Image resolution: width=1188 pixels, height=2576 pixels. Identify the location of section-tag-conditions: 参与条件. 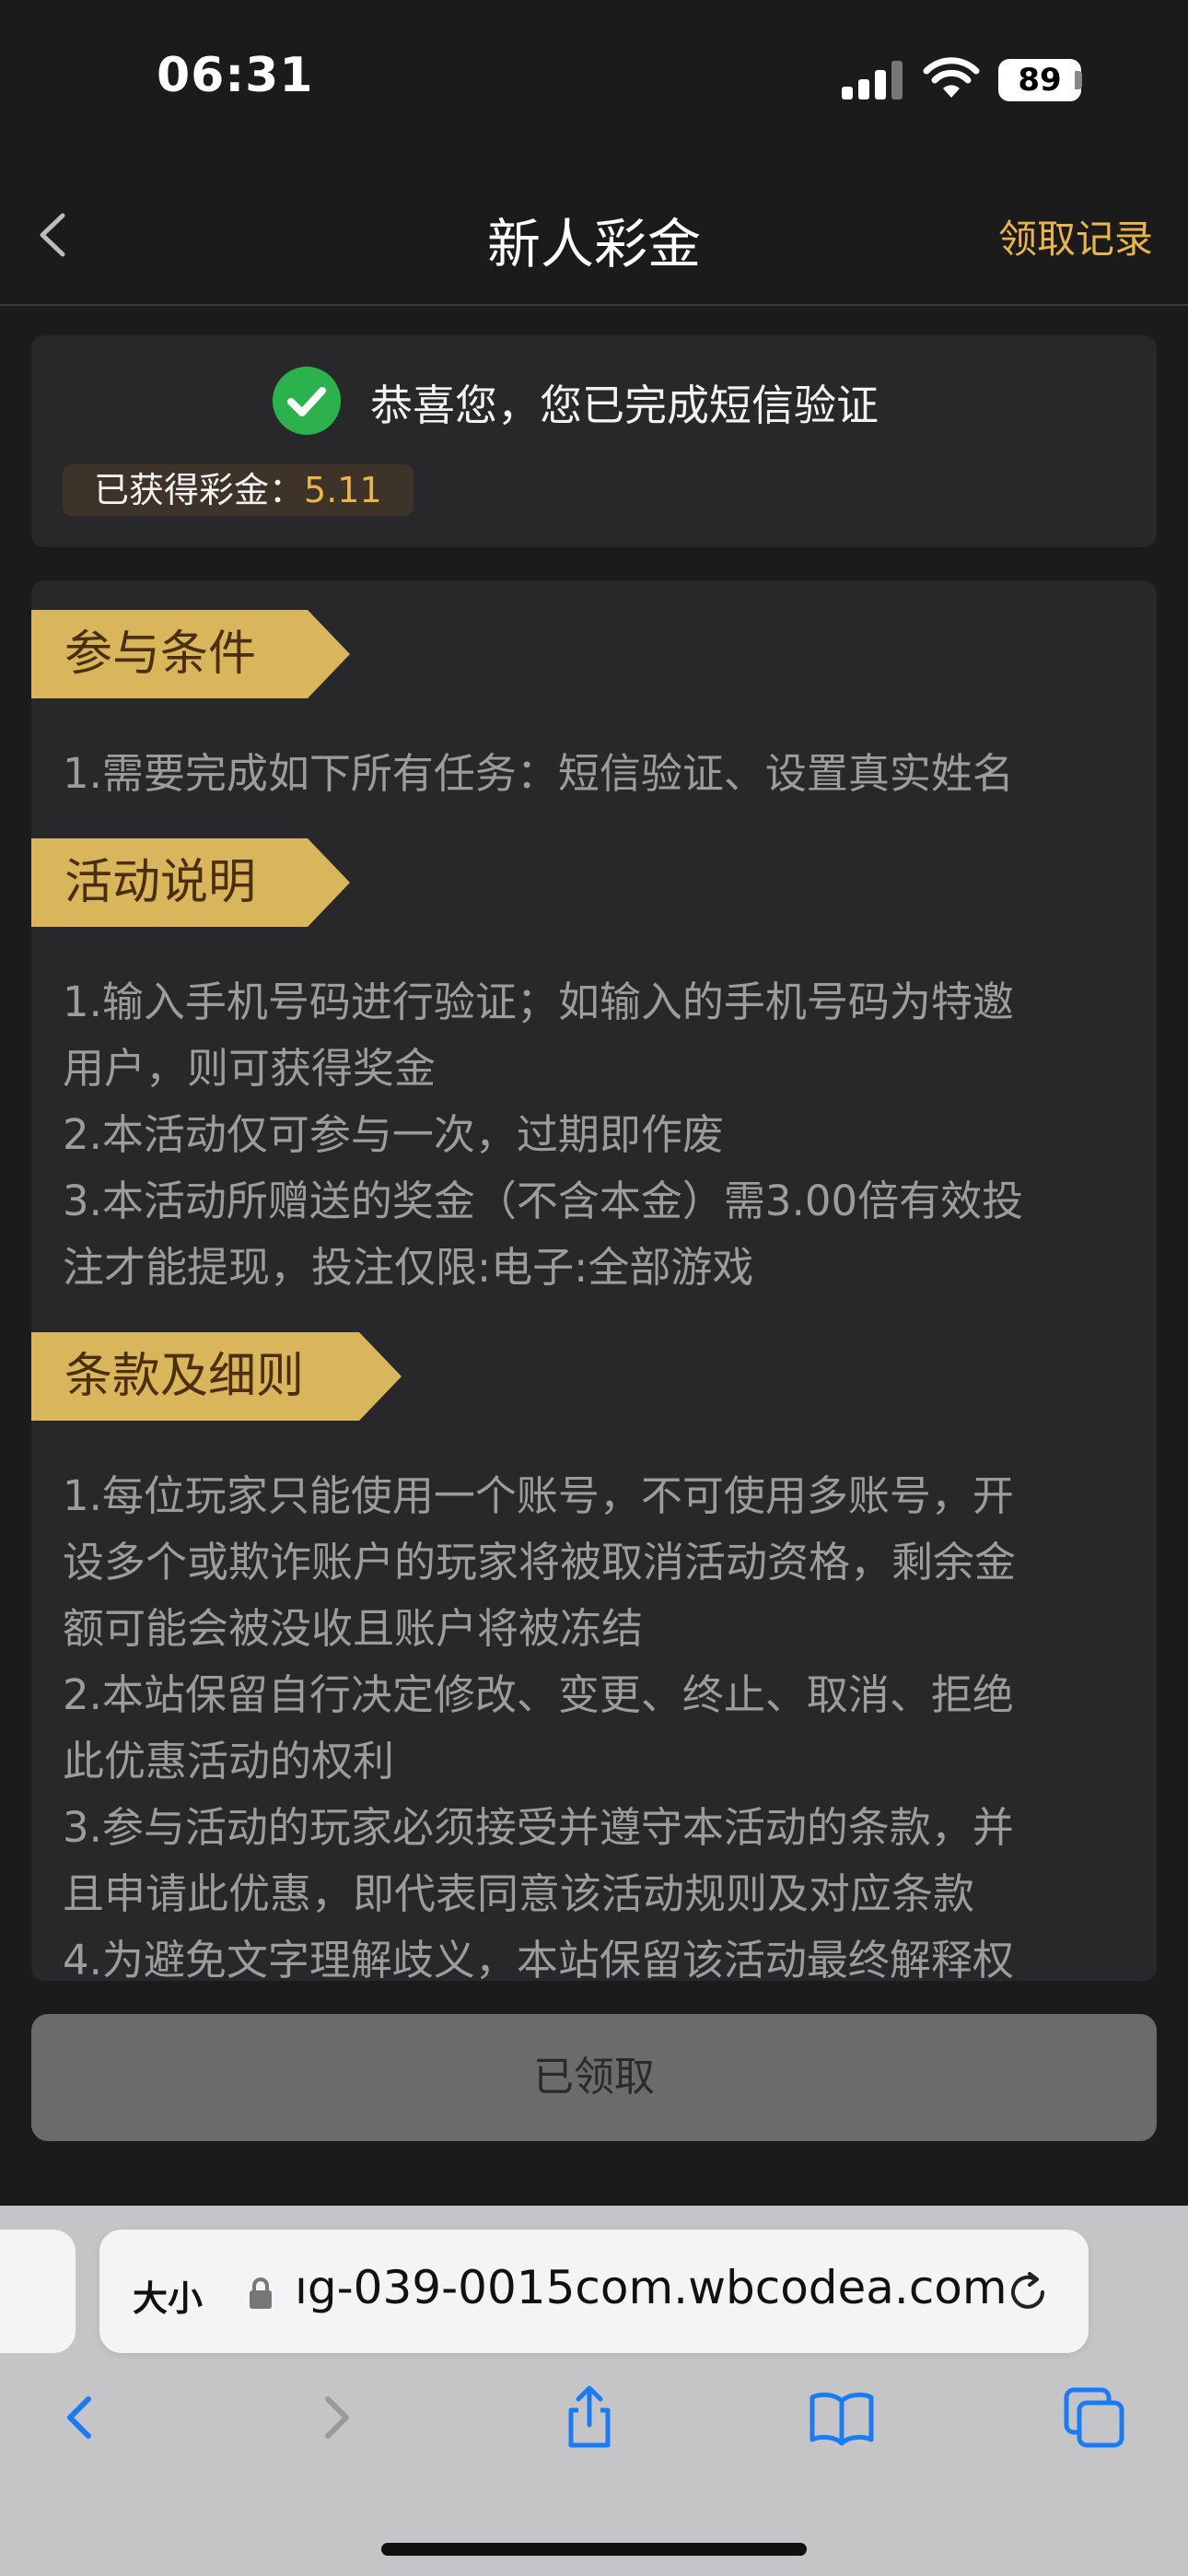
(190, 654).